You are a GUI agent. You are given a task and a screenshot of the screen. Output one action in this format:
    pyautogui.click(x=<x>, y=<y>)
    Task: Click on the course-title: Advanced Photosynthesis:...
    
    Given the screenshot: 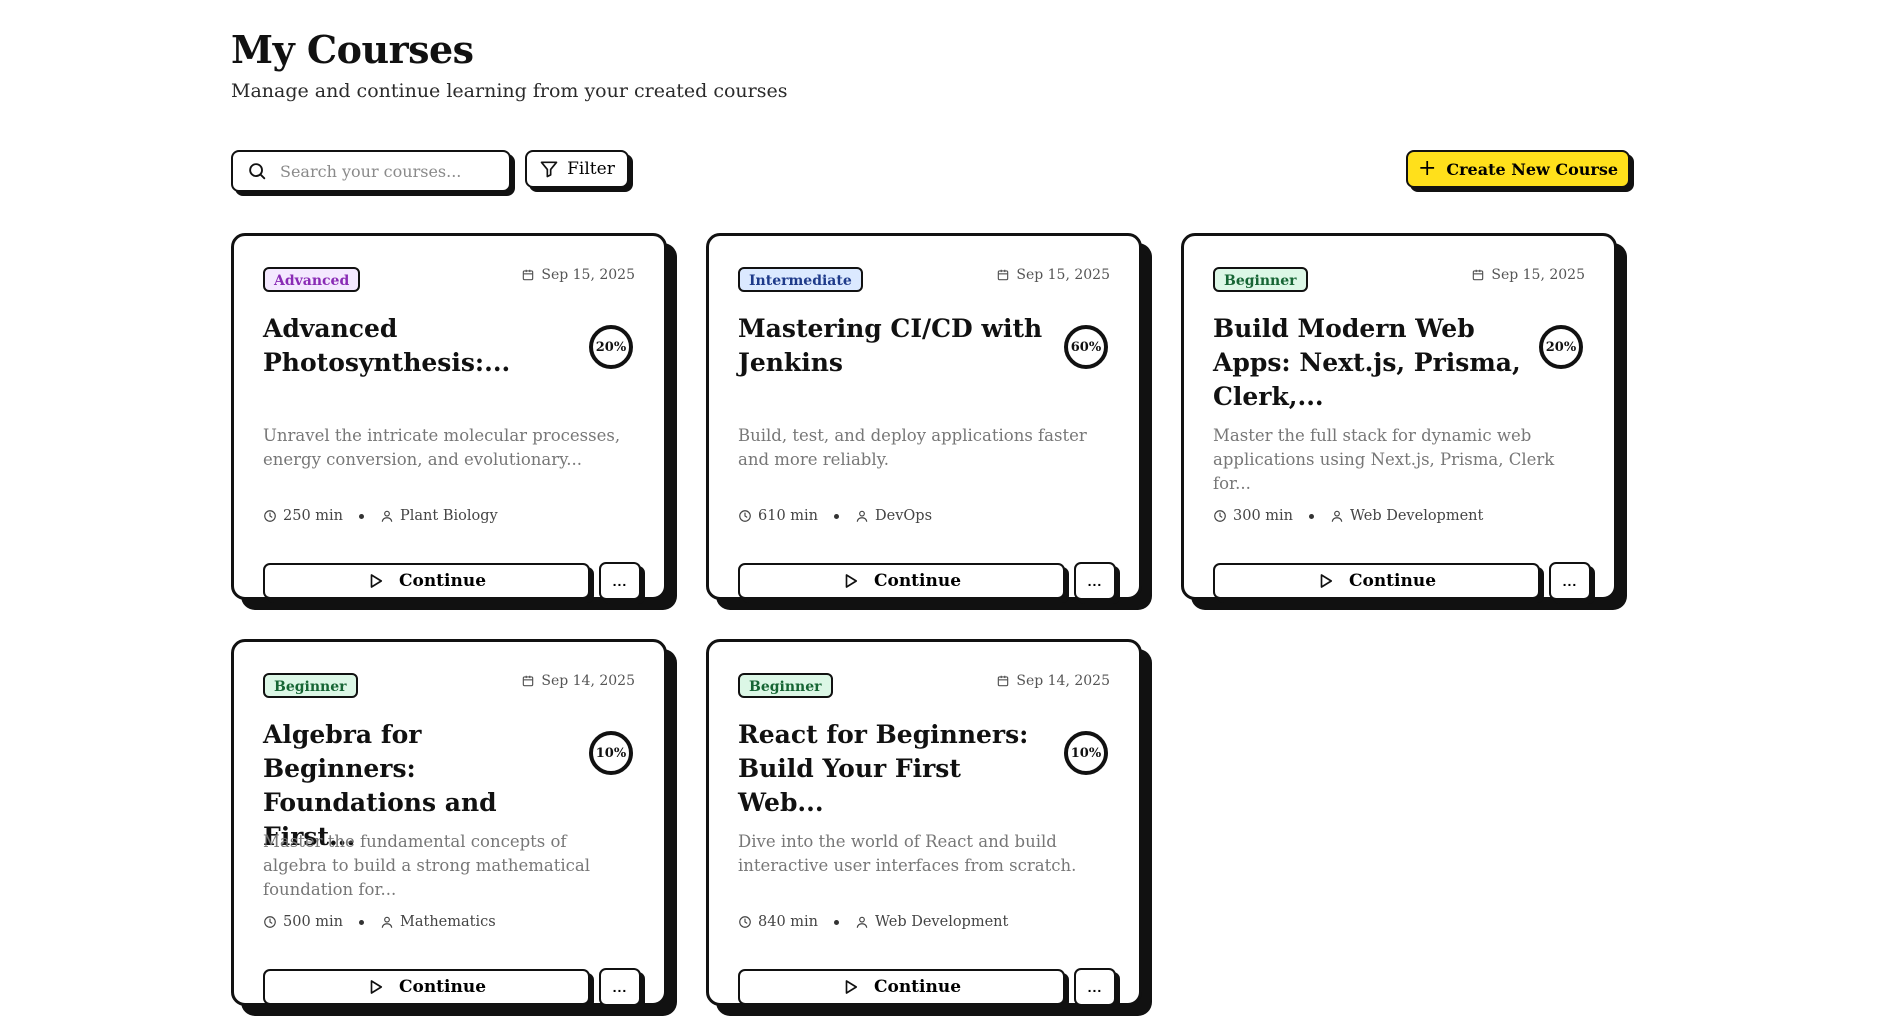 What is the action you would take?
    pyautogui.click(x=418, y=346)
    